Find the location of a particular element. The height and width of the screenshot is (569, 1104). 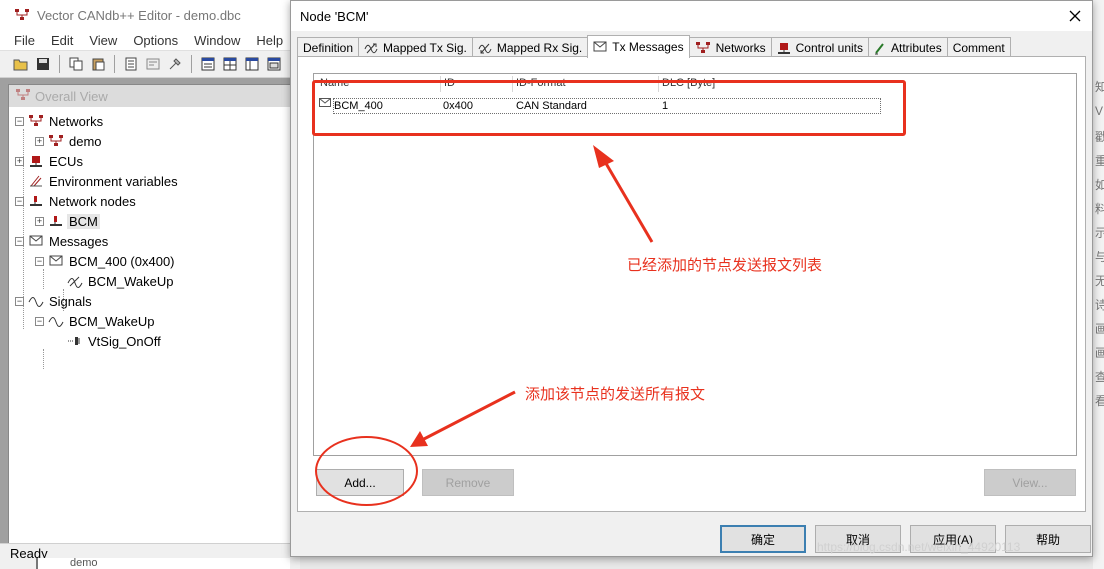

tree-item-bcm-wakeup-msg-signal: BCM_WakeUp is located at coordinates (121, 281).